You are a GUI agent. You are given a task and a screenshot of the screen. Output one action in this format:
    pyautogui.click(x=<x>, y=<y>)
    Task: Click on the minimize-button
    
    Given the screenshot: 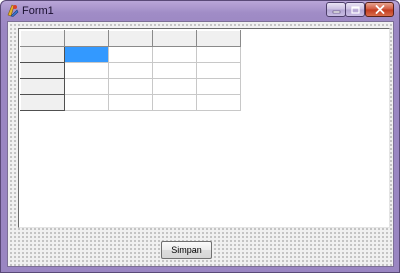 What is the action you would take?
    pyautogui.click(x=336, y=9)
    